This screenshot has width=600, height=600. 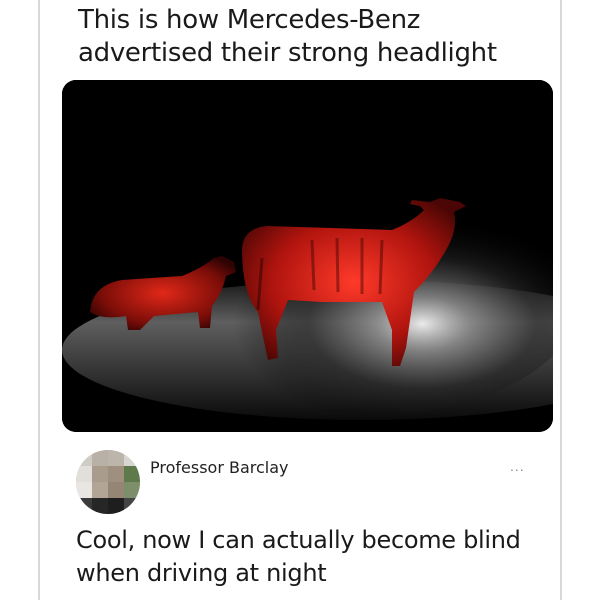 I want to click on username: Professor Barclay, so click(x=219, y=467).